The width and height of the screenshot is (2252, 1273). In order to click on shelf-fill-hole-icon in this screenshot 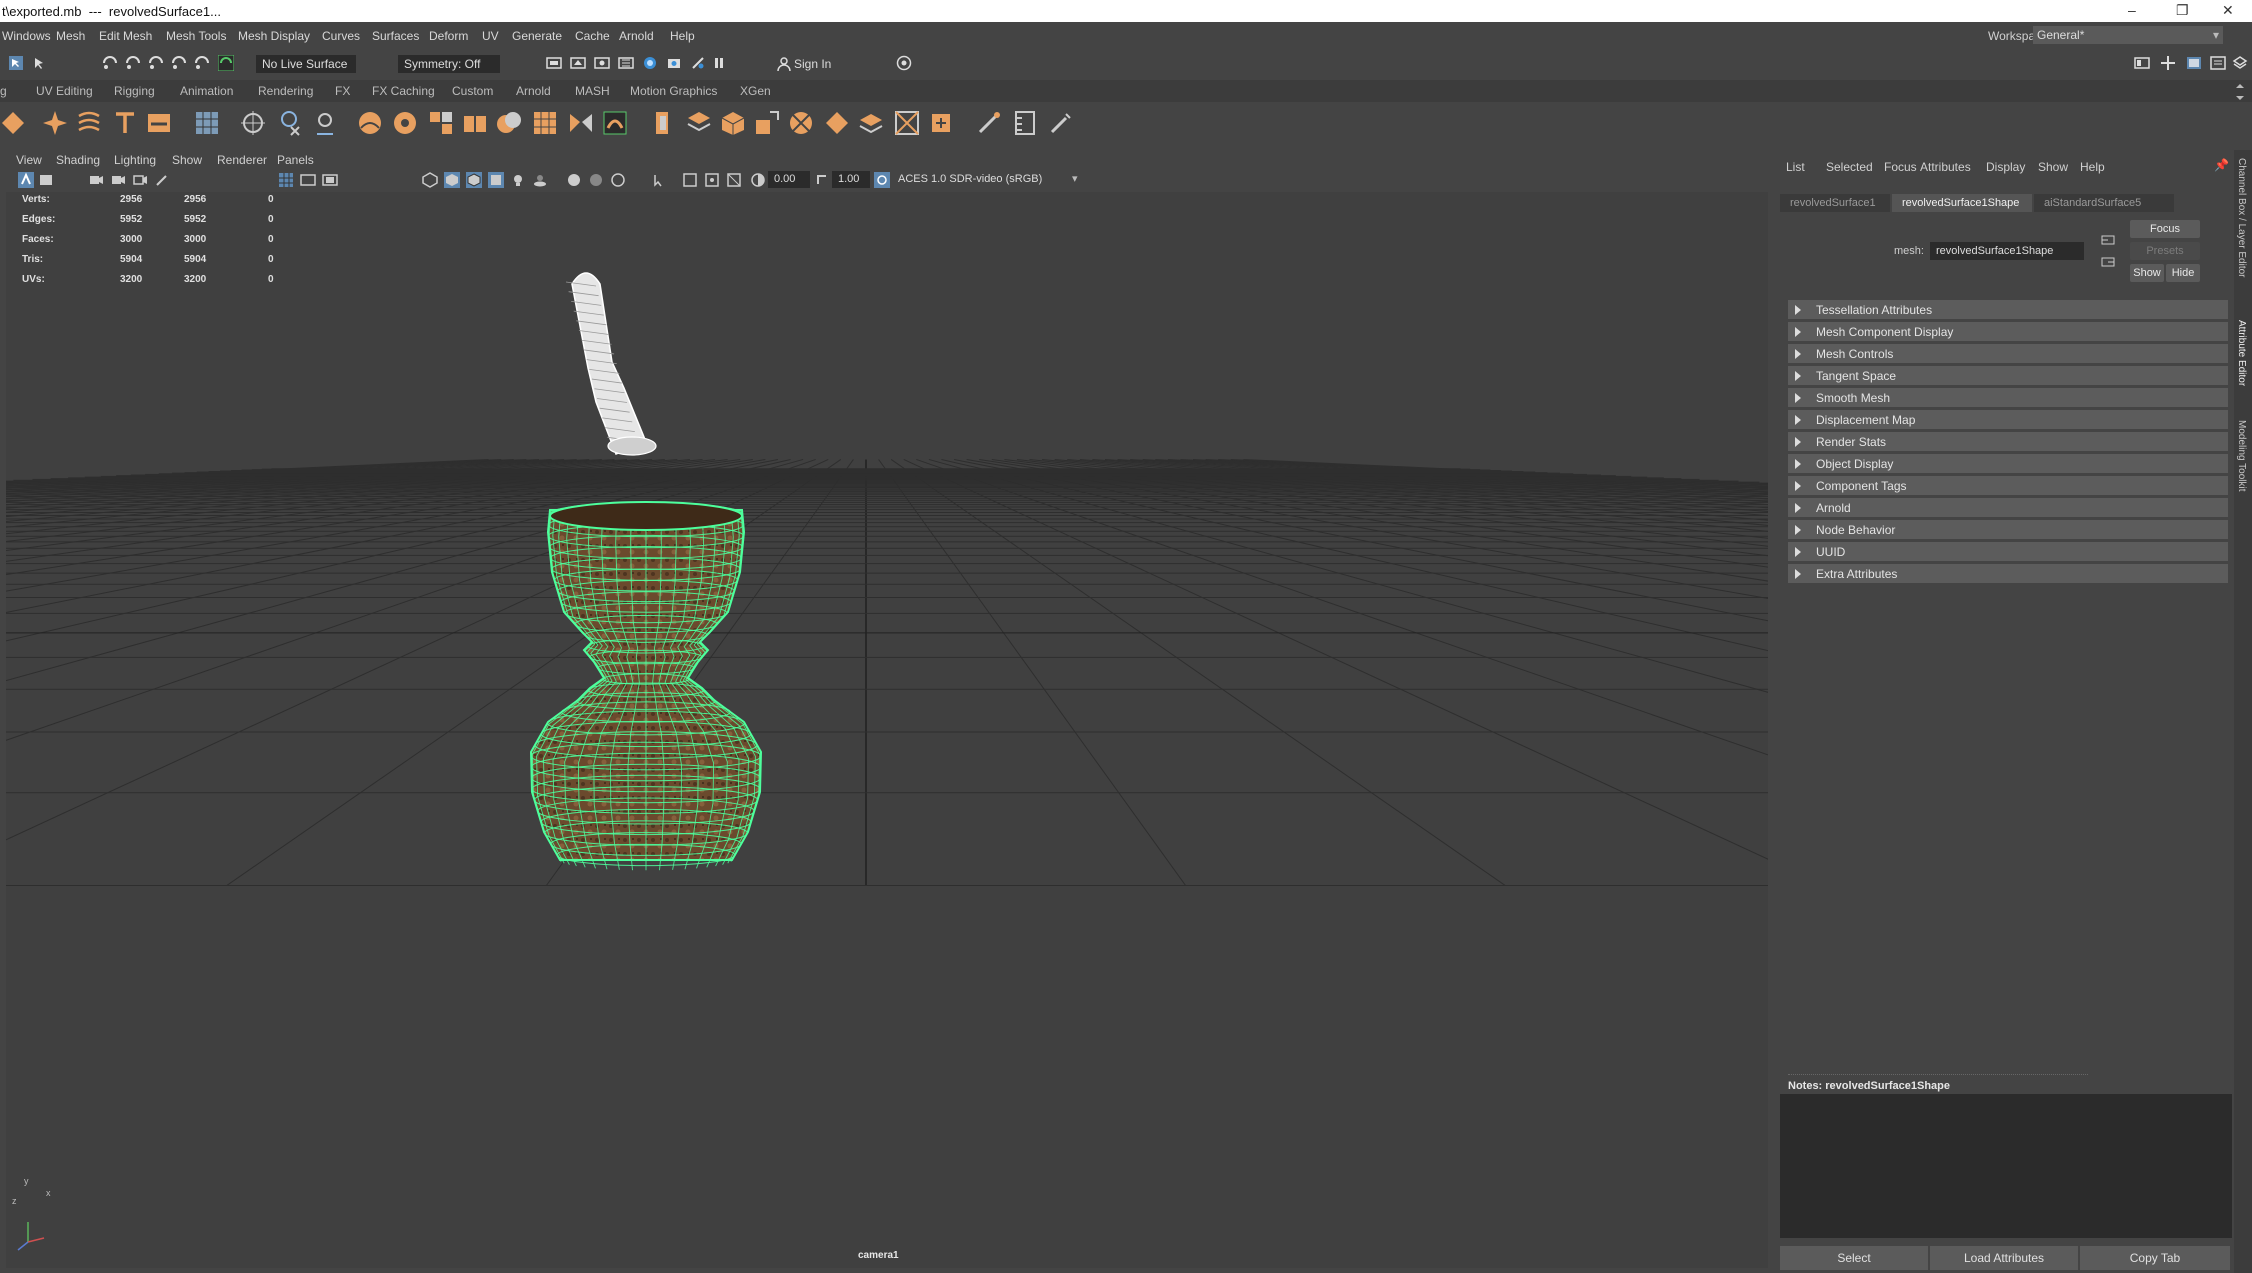, I will do `click(837, 123)`.